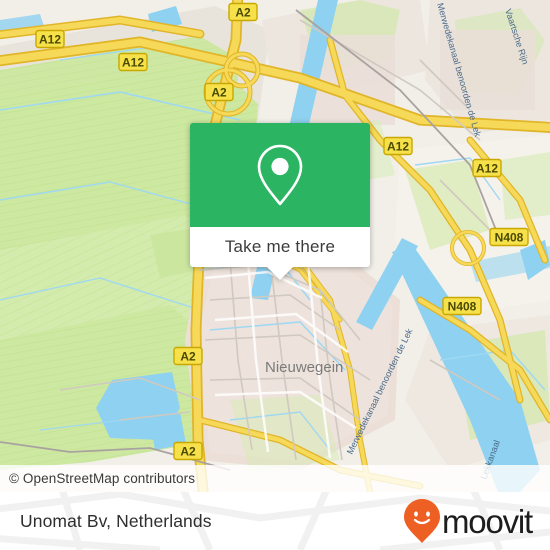  Describe the element at coordinates (422, 521) in the screenshot. I see `moovit-smiley-pin-icon` at that location.